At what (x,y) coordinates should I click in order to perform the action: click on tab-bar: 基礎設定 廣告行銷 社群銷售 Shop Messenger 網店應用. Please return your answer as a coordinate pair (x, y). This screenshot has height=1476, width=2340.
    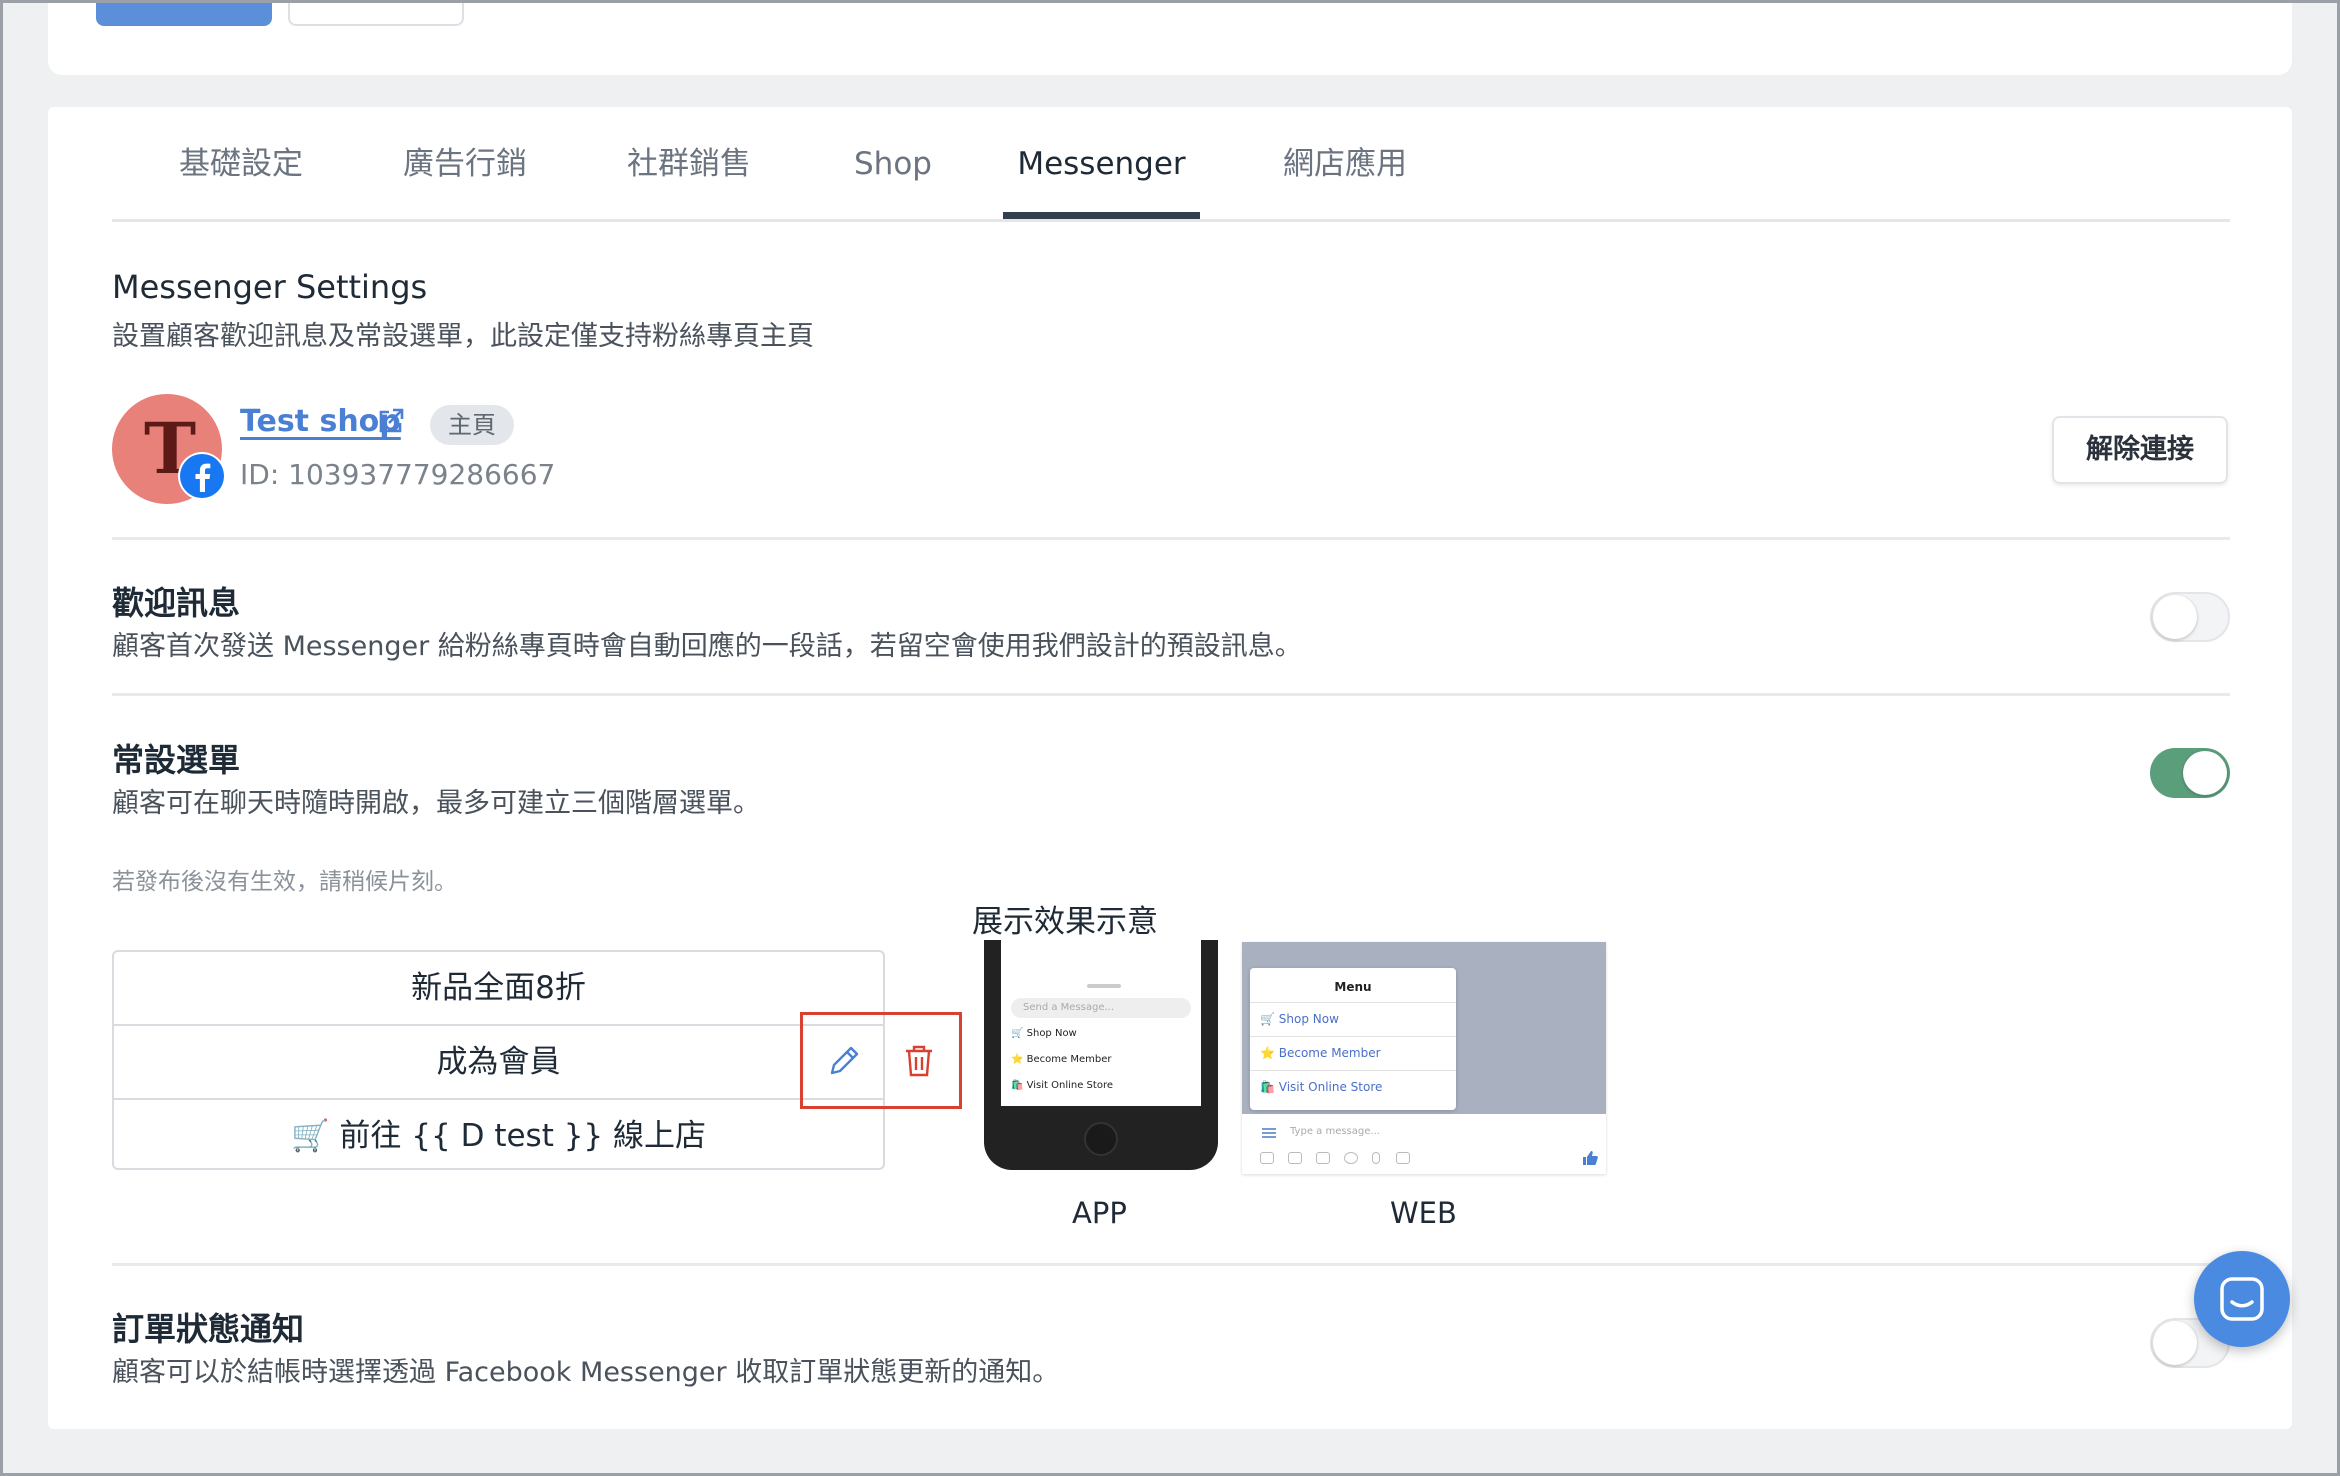
    Looking at the image, I should click on (1171, 176).